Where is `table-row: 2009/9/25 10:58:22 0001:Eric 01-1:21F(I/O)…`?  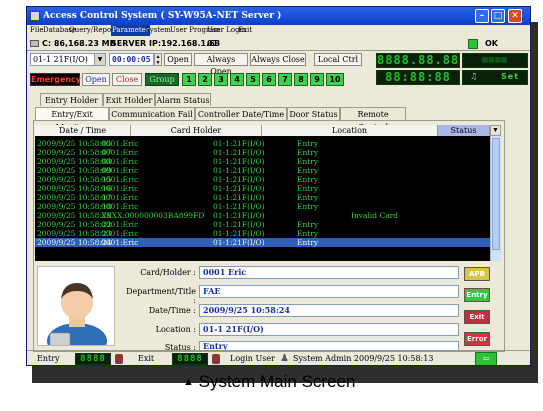 table-row: 2009/9/25 10:58:22 0001:Eric 01-1:21F(I/O)… is located at coordinates (262, 224).